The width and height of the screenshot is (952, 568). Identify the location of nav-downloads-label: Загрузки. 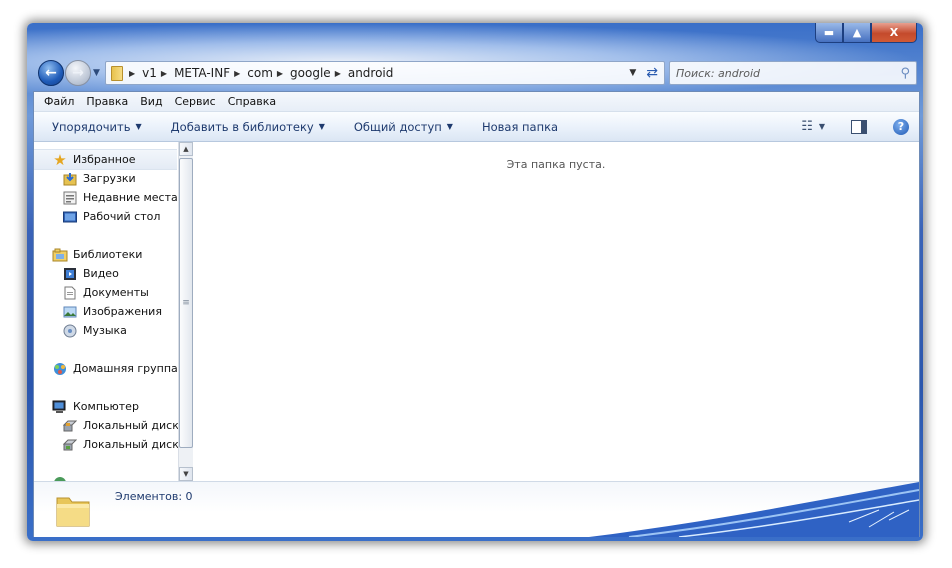
(109, 178).